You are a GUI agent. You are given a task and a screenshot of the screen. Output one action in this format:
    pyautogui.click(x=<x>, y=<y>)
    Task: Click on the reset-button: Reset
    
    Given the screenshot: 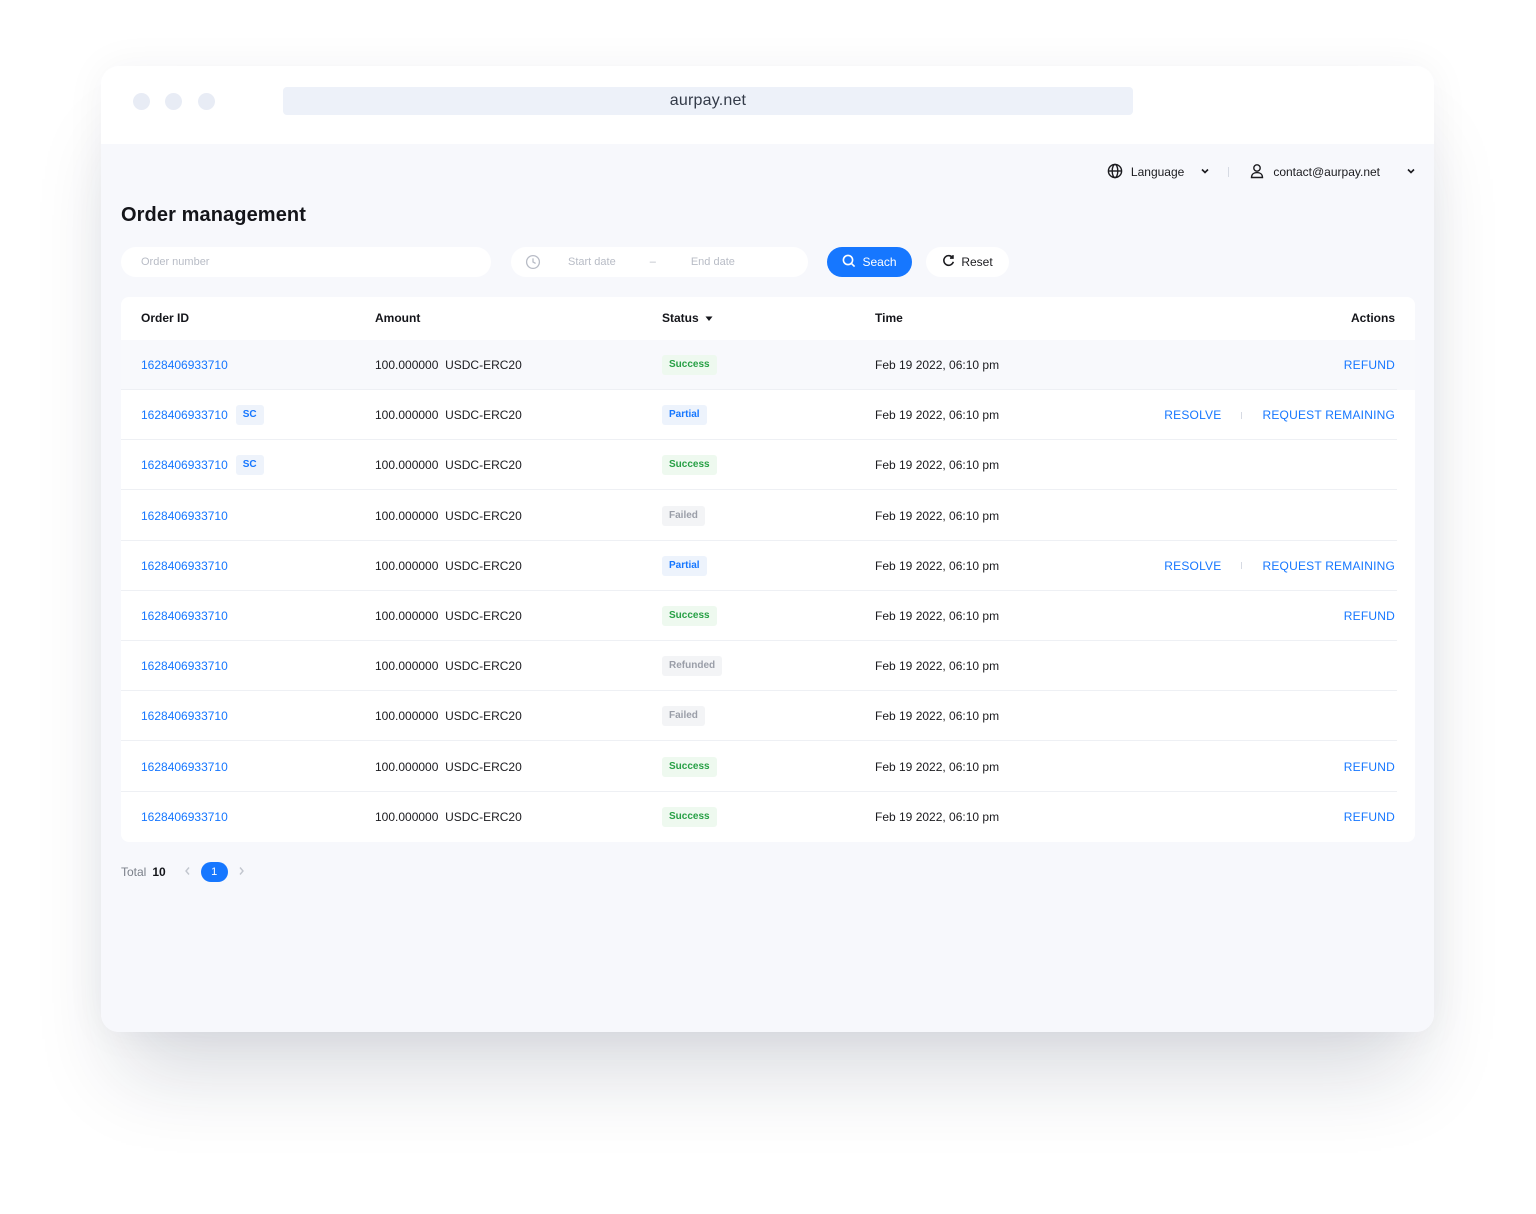 What is the action you would take?
    pyautogui.click(x=967, y=262)
    